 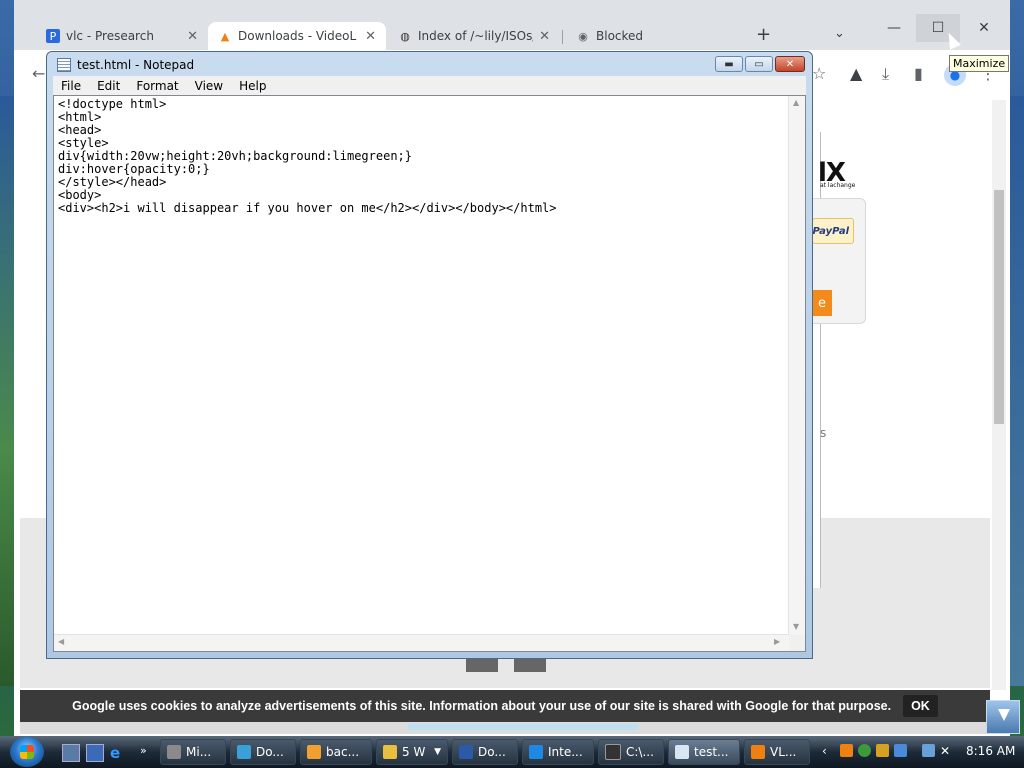 I want to click on tab-title: Downloads - VideoL, so click(x=297, y=36).